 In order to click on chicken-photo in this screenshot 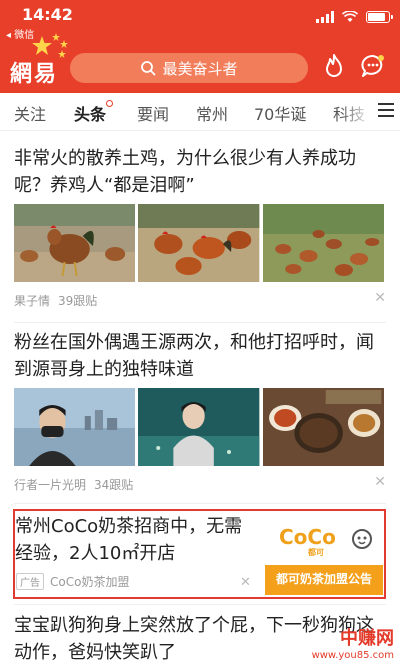, I will do `click(75, 243)`.